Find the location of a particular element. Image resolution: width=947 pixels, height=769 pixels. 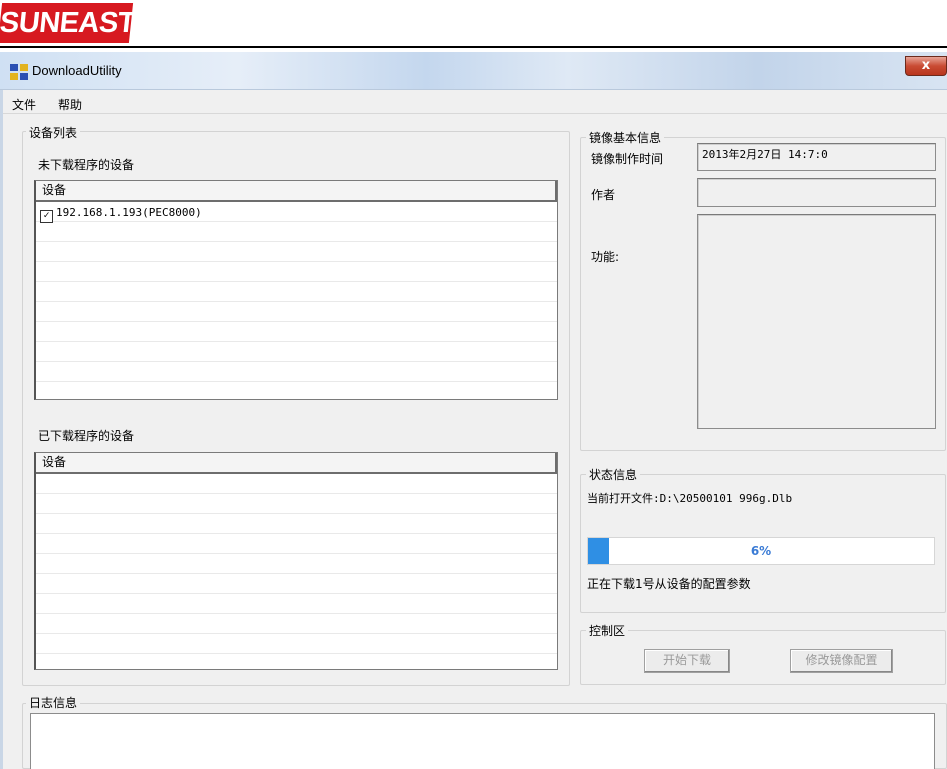

done-list-header: 设备 is located at coordinates (296, 463).